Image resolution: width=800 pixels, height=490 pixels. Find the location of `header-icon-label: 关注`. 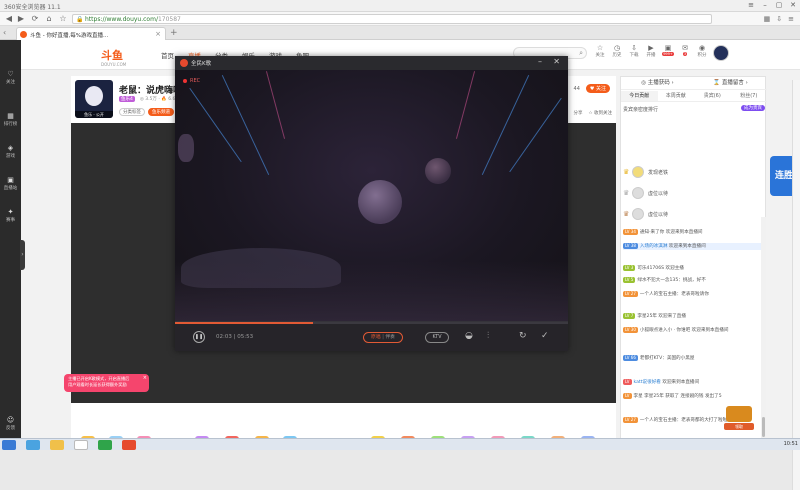

header-icon-label: 关注 is located at coordinates (600, 55).